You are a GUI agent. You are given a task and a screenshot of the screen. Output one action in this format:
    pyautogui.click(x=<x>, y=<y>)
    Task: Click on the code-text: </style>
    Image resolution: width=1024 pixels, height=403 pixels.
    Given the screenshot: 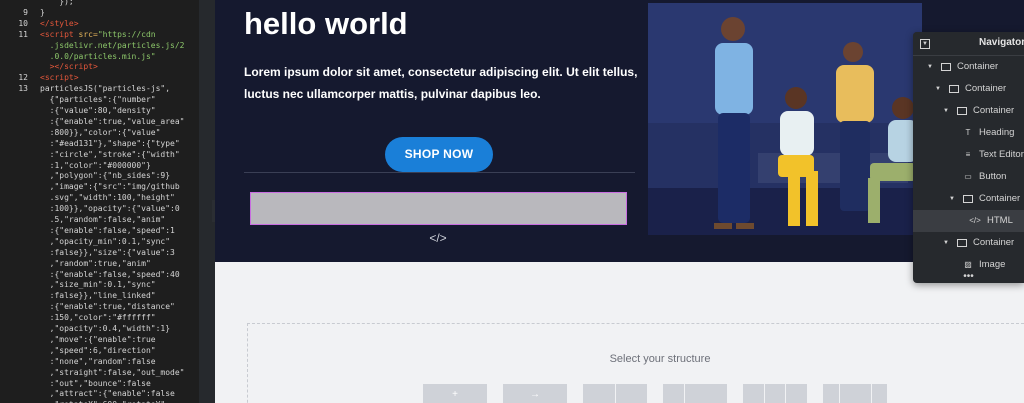 What is the action you would take?
    pyautogui.click(x=59, y=23)
    